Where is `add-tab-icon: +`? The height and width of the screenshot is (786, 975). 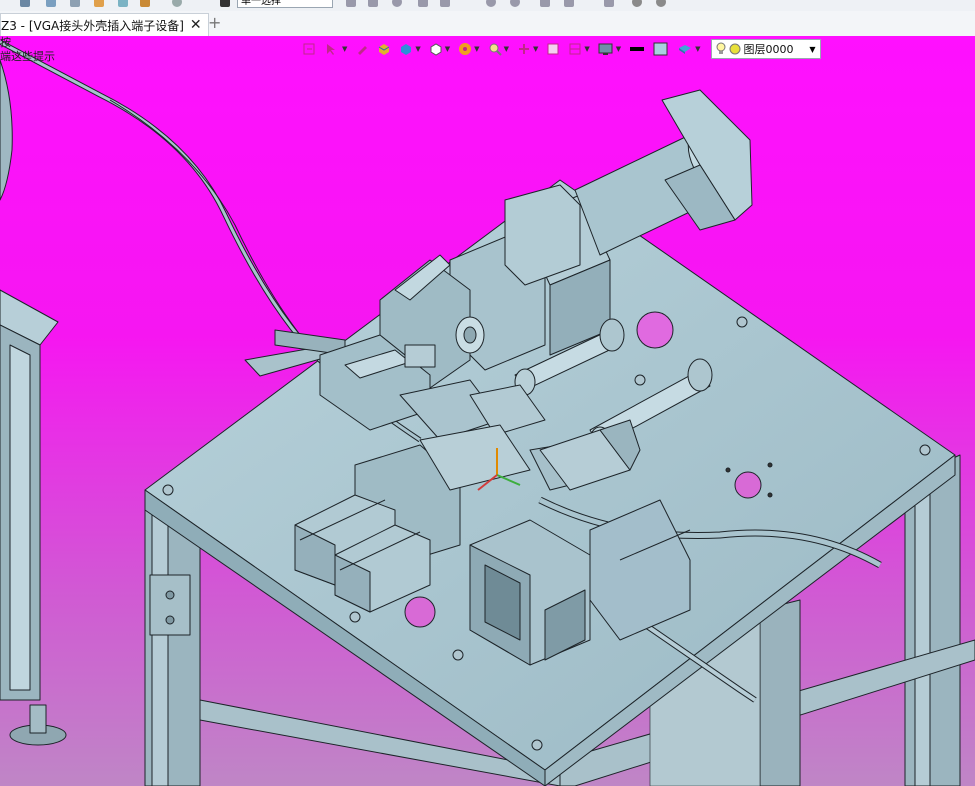
add-tab-icon: + is located at coordinates (214, 22).